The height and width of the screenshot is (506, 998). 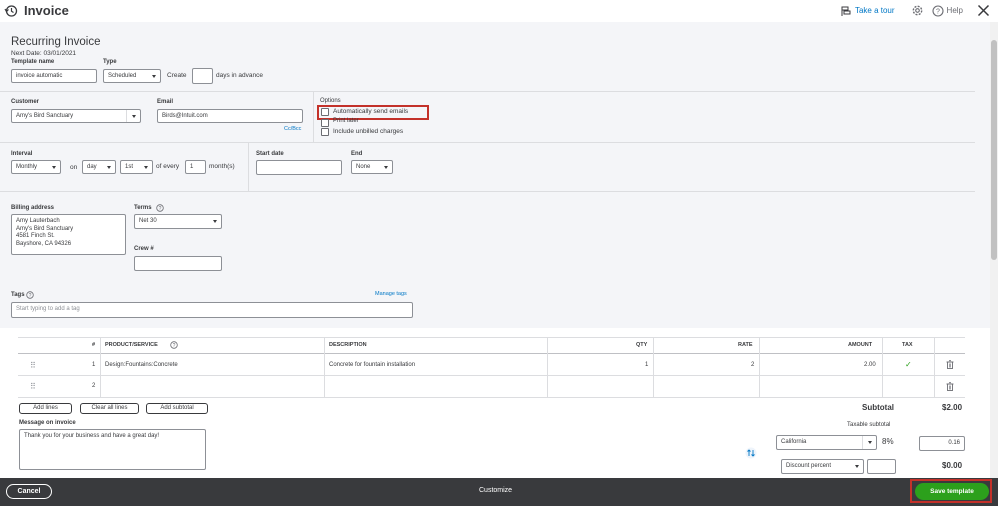 What do you see at coordinates (994, 150) in the screenshot?
I see `scrollbar-thumb` at bounding box center [994, 150].